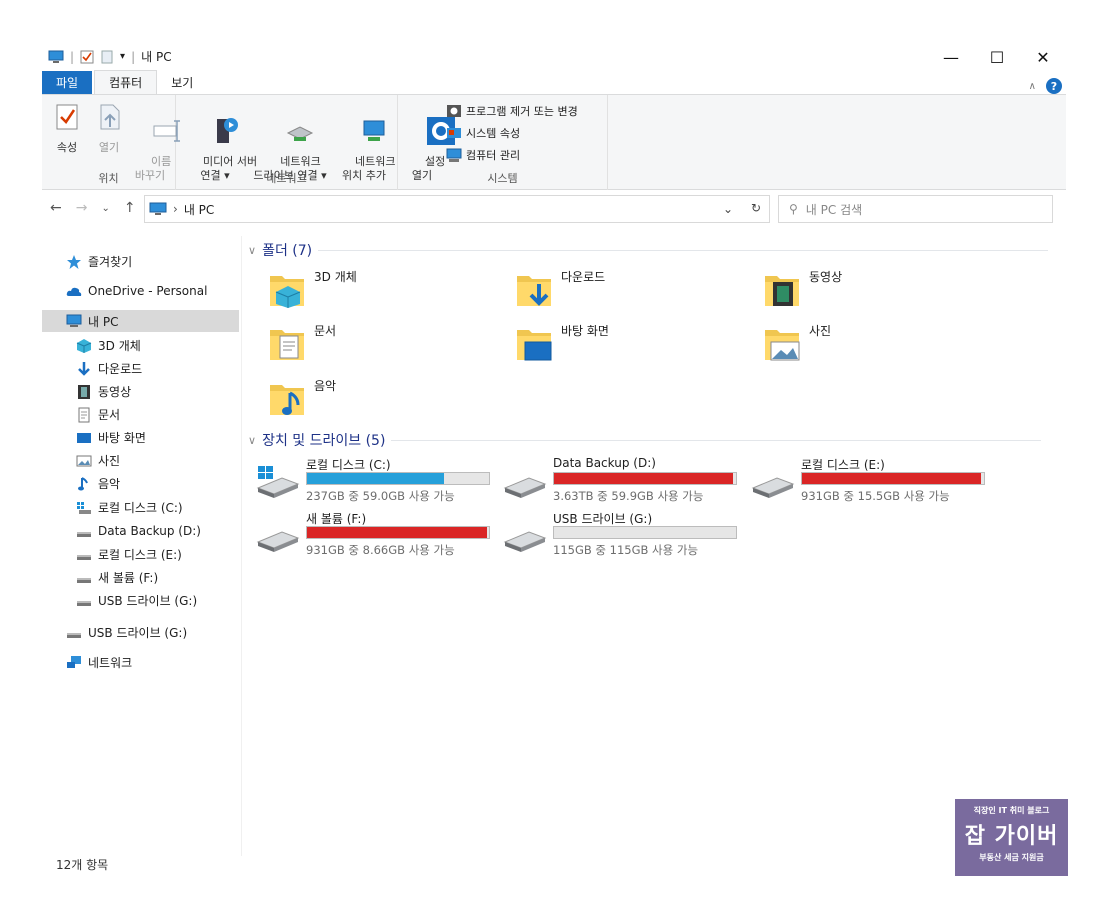  Describe the element at coordinates (1032, 86) in the screenshot. I see `collapse-ribbon-icon: ∧` at that location.